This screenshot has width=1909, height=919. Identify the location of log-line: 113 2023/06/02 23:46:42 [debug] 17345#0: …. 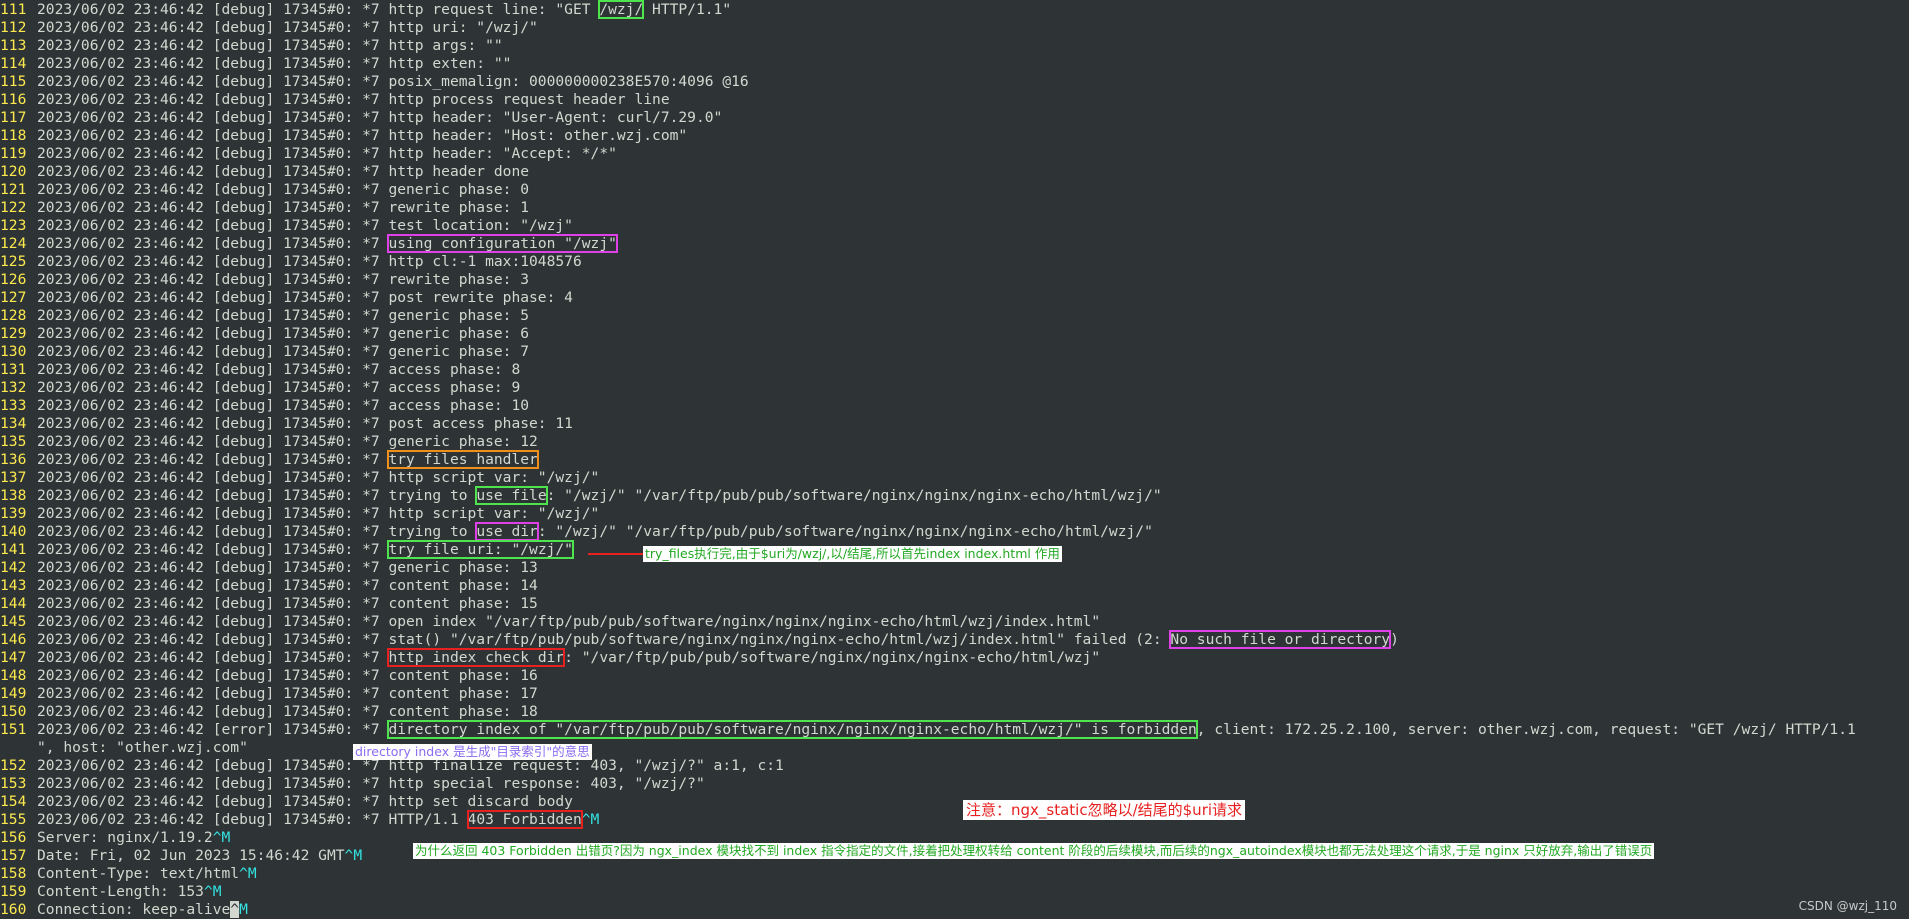
(251, 45).